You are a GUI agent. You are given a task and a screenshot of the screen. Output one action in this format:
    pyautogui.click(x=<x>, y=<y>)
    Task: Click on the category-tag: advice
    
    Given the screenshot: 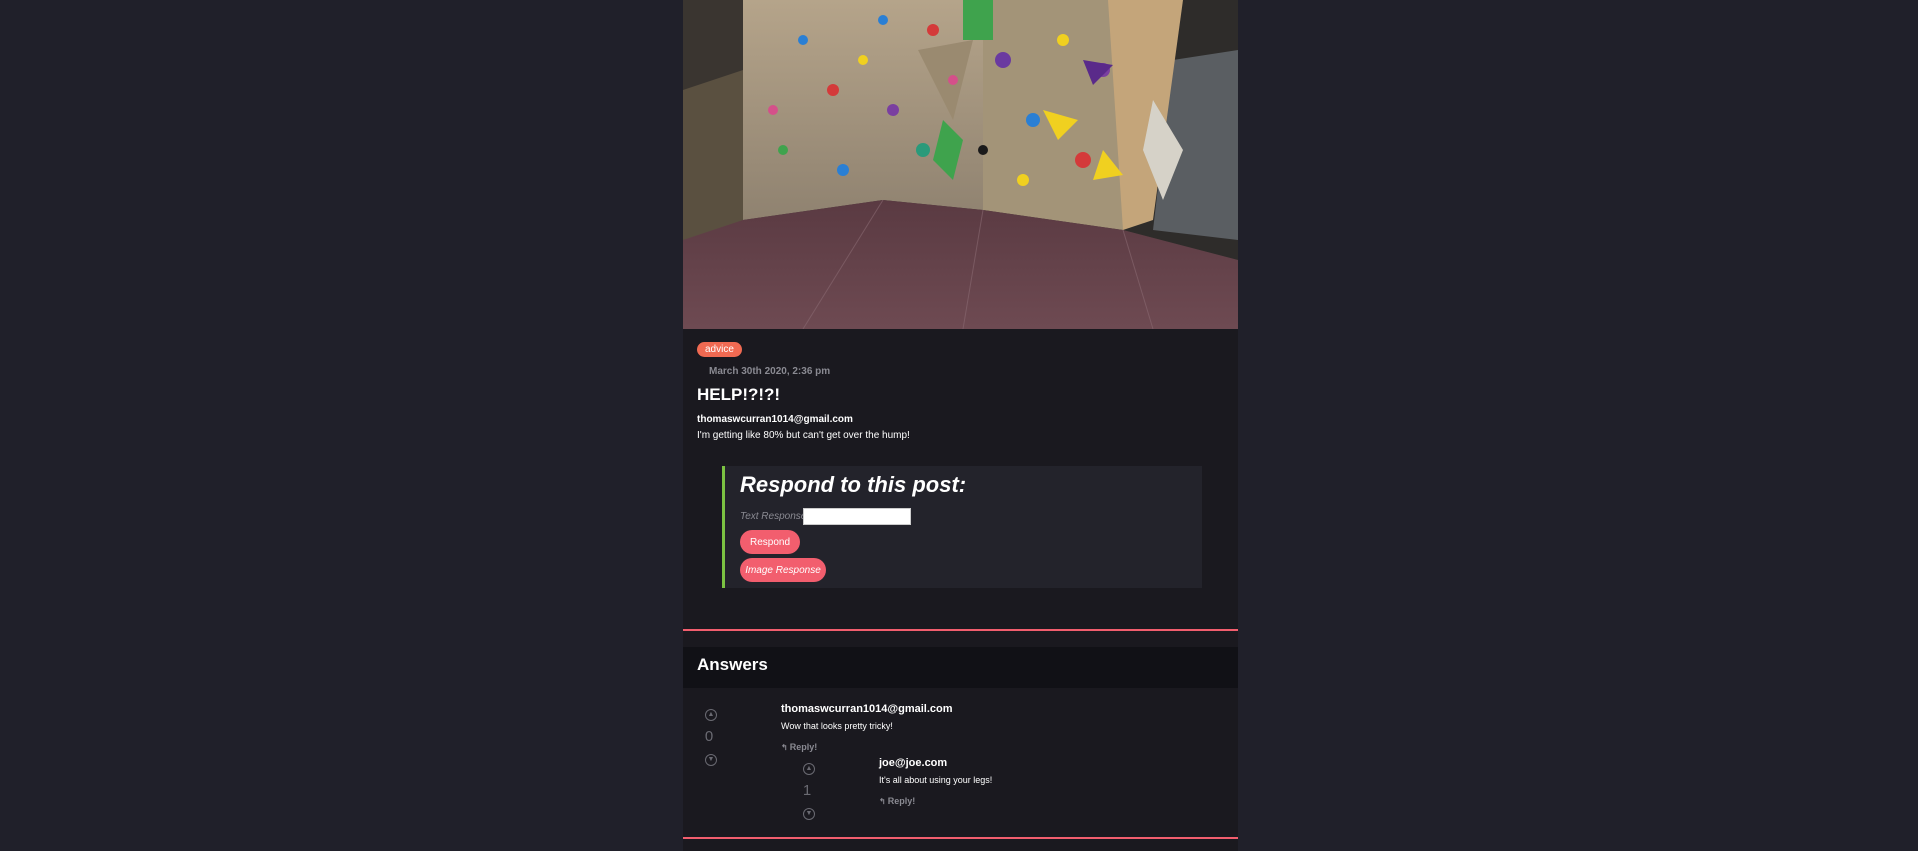 What is the action you would take?
    pyautogui.click(x=719, y=349)
    